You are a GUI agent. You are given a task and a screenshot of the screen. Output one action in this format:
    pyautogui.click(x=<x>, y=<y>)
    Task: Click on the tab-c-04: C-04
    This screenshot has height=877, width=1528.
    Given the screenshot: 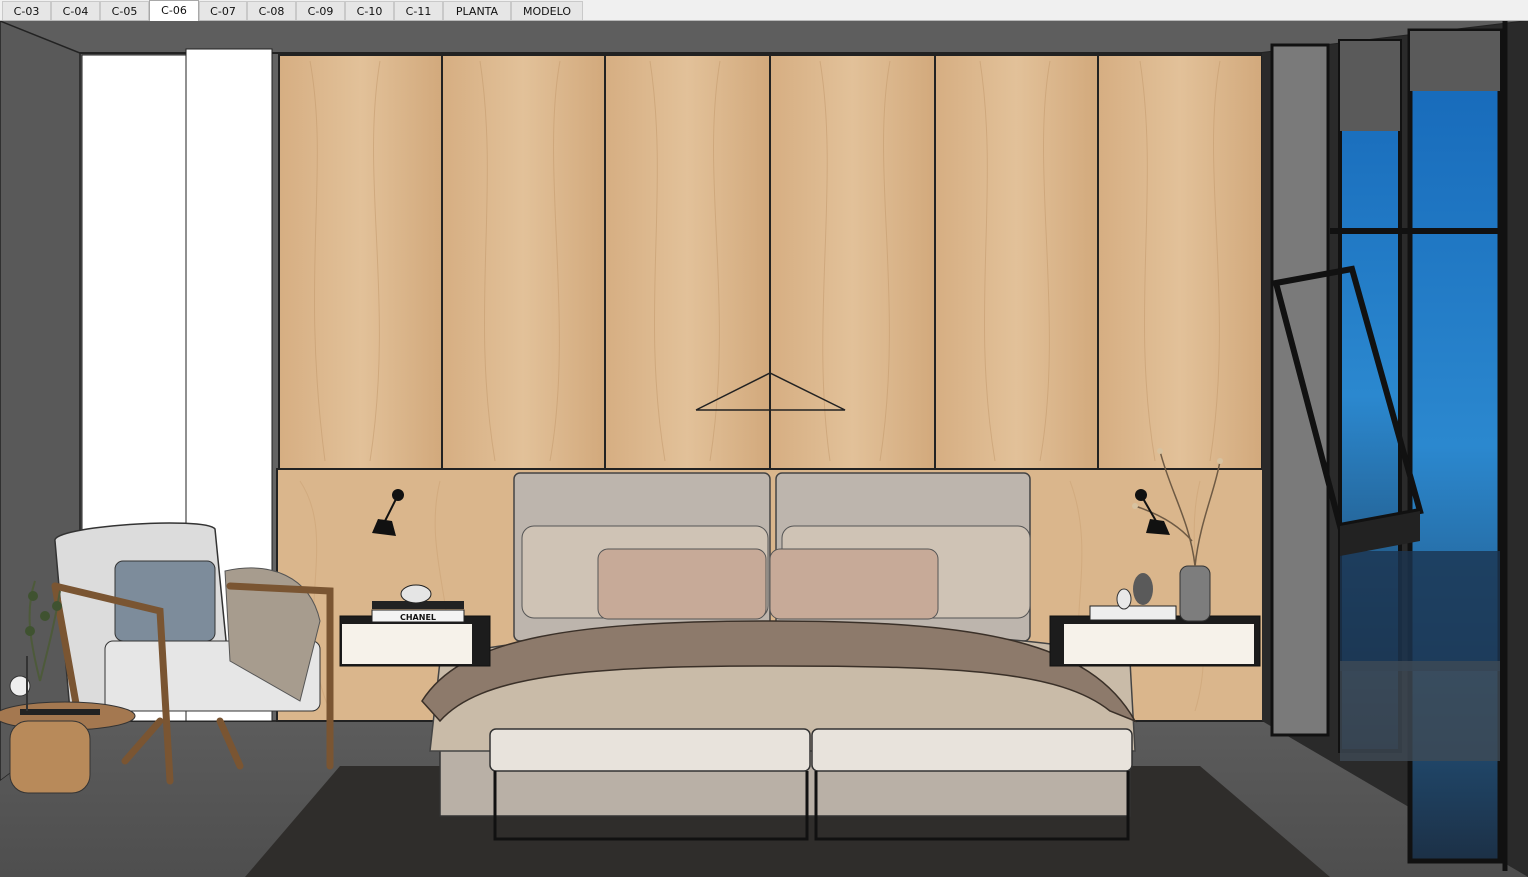 What is the action you would take?
    pyautogui.click(x=75, y=10)
    